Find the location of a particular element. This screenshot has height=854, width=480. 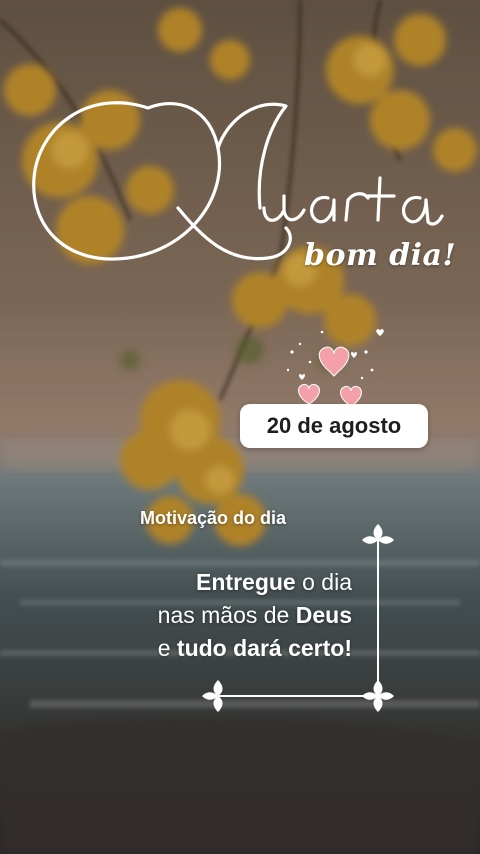

quote-line-2-rest: nas mãos de is located at coordinates (226, 615).